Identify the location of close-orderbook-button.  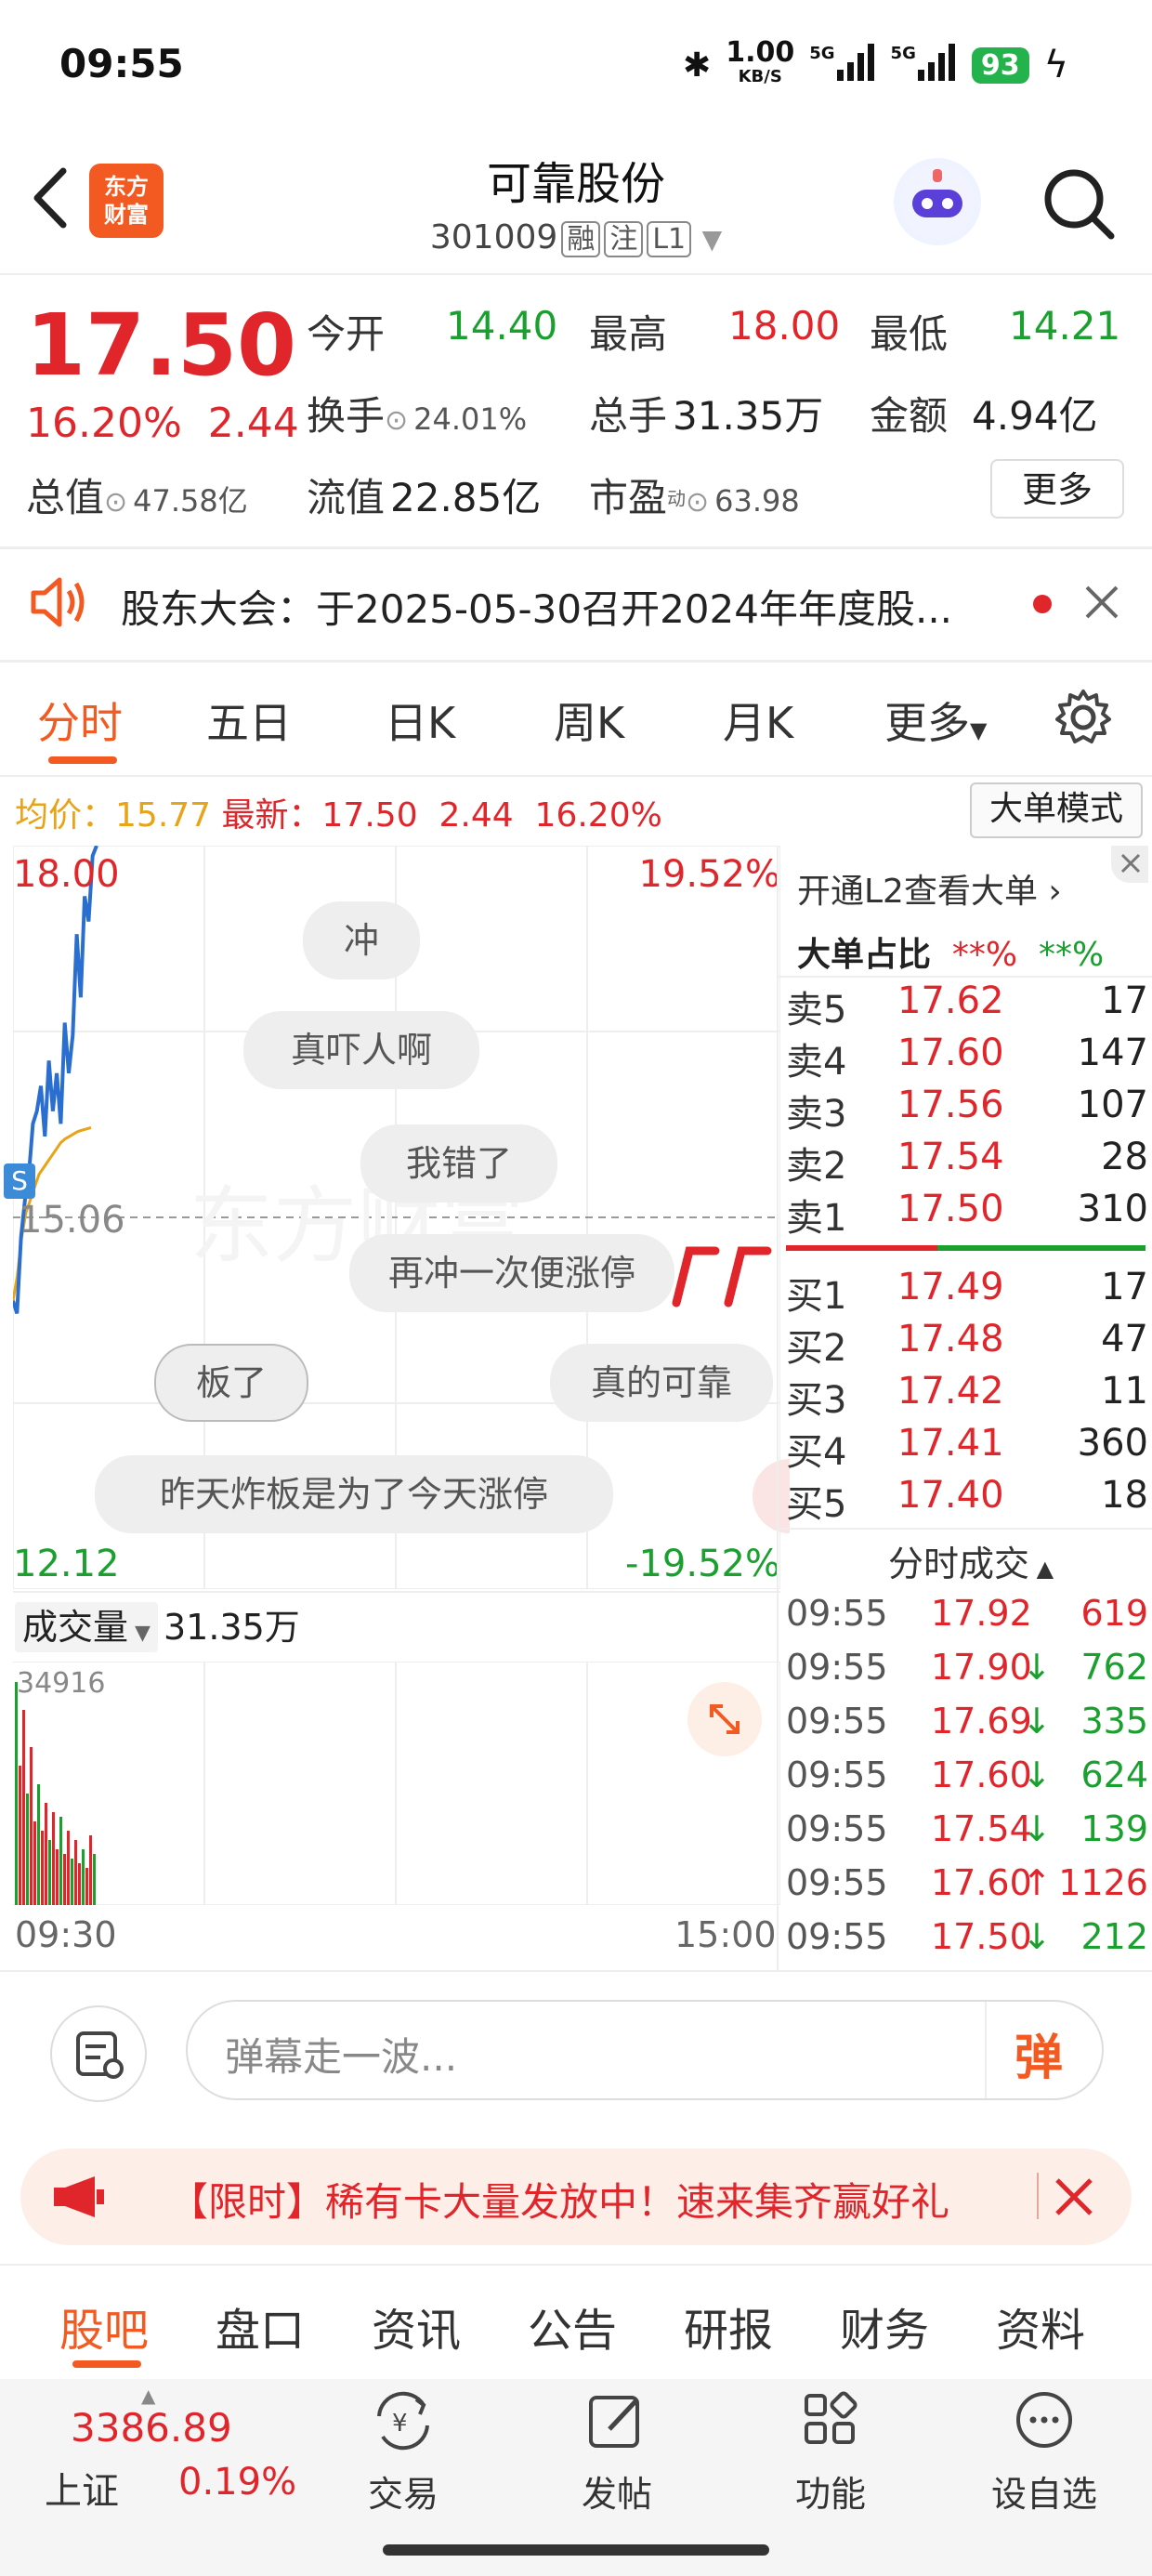
(1129, 864).